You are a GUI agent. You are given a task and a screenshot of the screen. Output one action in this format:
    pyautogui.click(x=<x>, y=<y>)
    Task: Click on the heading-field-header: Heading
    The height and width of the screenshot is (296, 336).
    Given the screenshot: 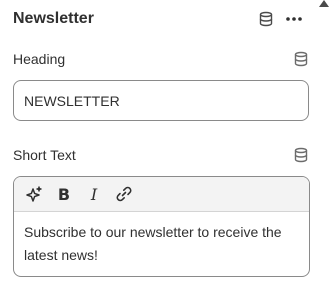 What is the action you would take?
    pyautogui.click(x=161, y=59)
    